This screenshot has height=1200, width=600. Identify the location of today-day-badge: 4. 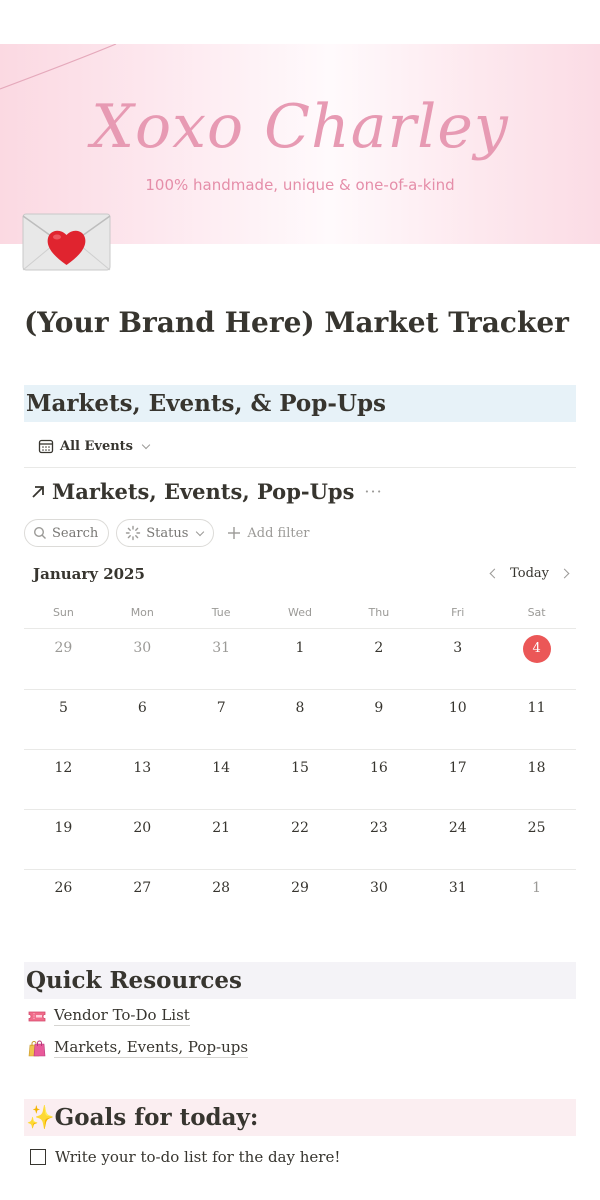
(536, 649).